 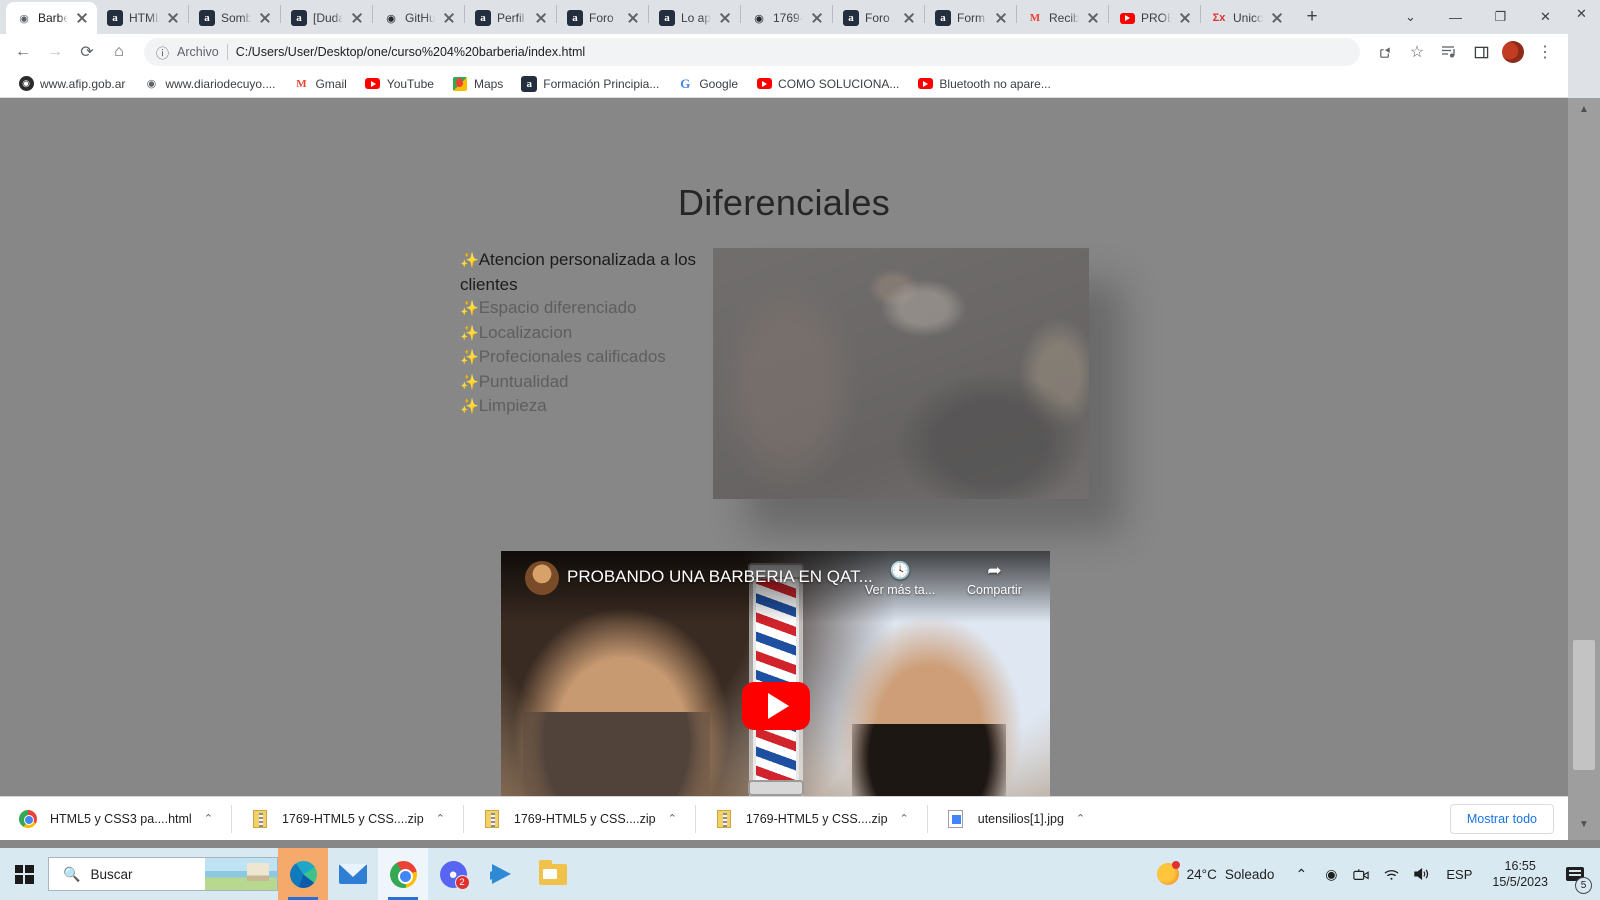 What do you see at coordinates (1301, 874) in the screenshot?
I see `tray-overflow-icon: ⌃` at bounding box center [1301, 874].